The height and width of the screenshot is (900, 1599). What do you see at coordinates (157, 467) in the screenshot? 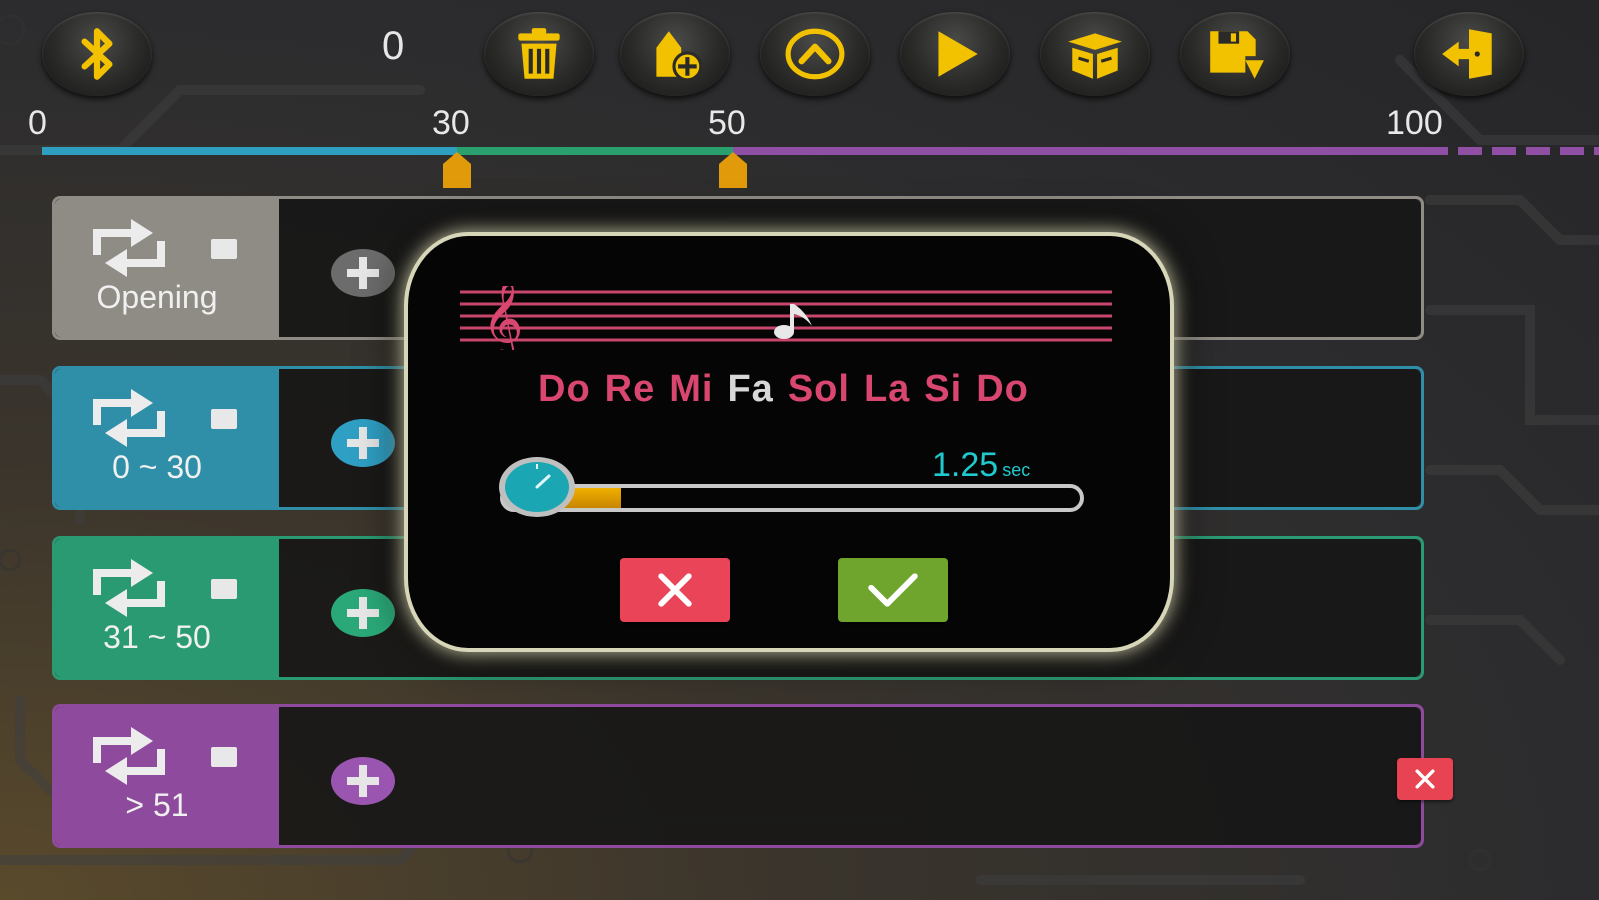
I see `row-label: 0 ~ 30` at bounding box center [157, 467].